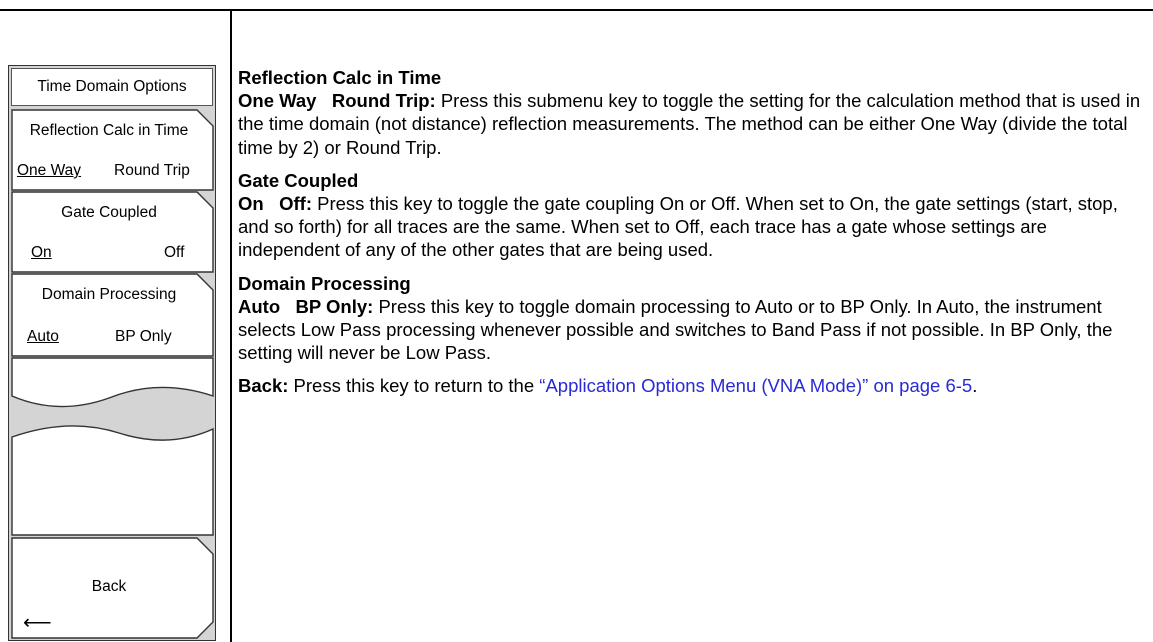 This screenshot has width=1153, height=642. I want to click on key-name: Back:, so click(263, 386).